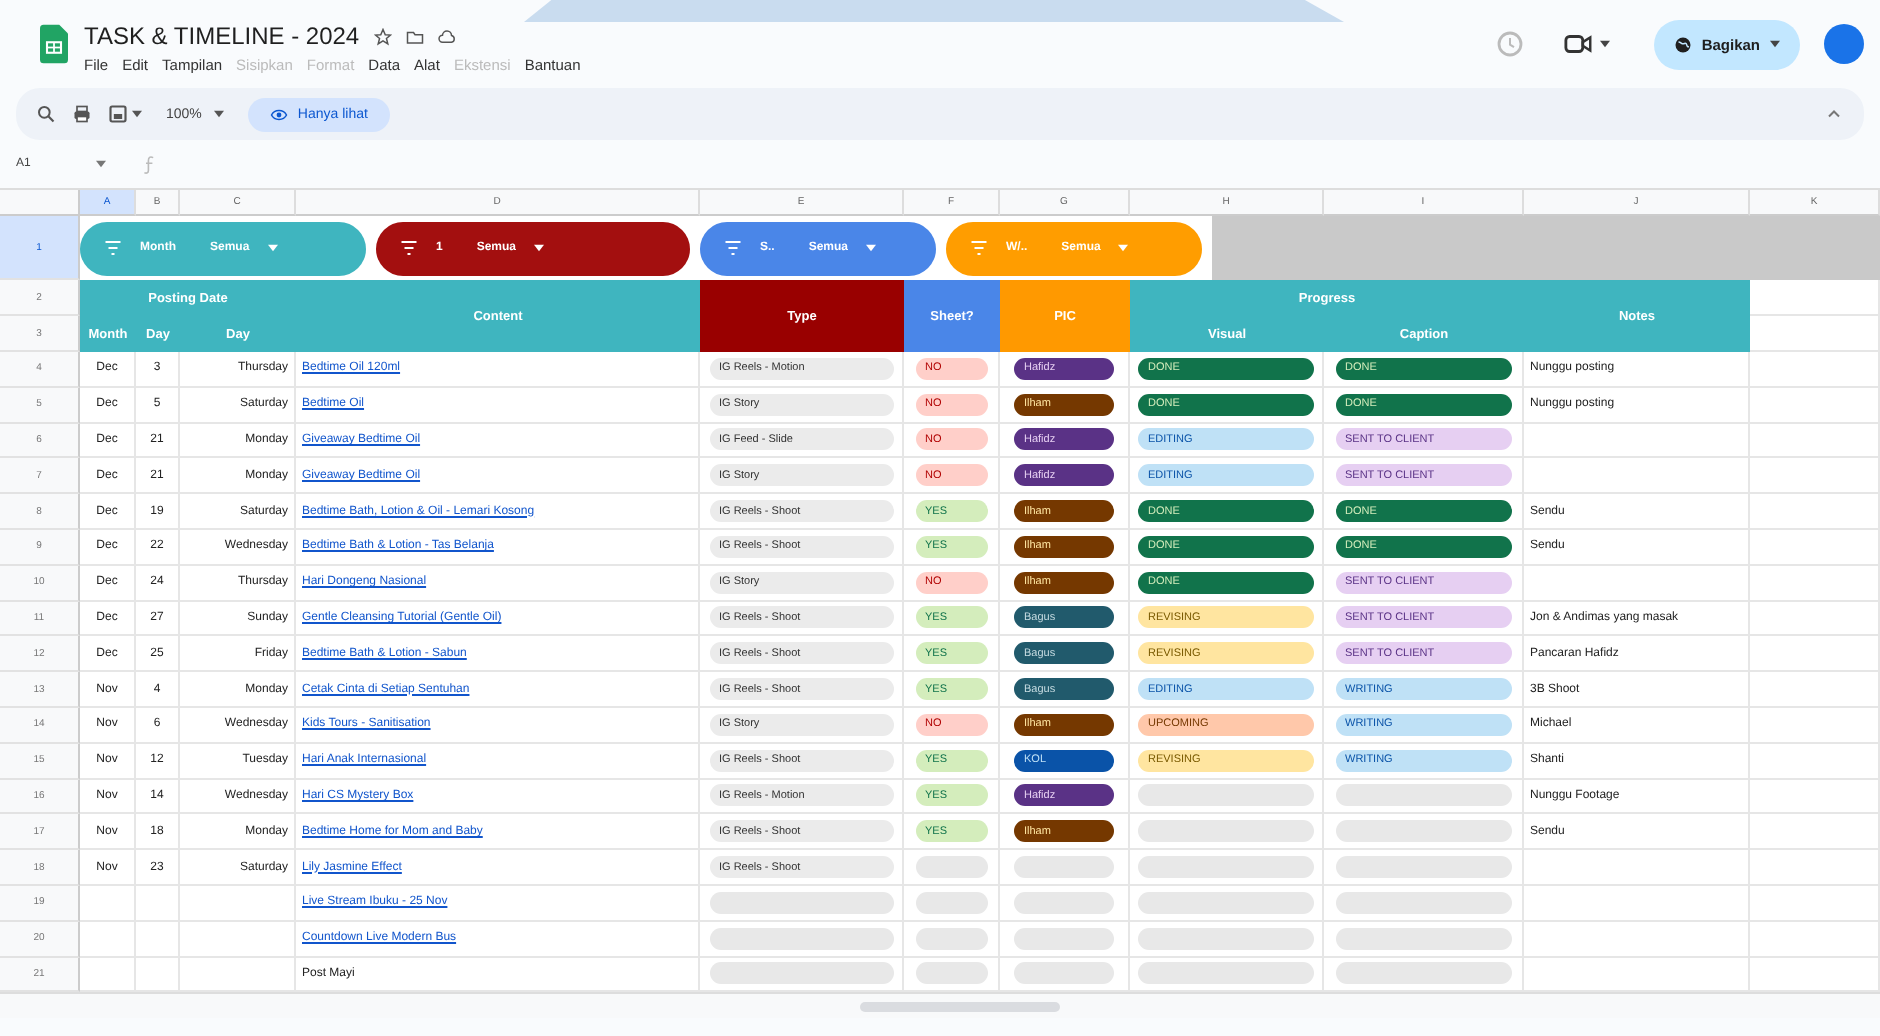  I want to click on avatar, so click(1844, 44).